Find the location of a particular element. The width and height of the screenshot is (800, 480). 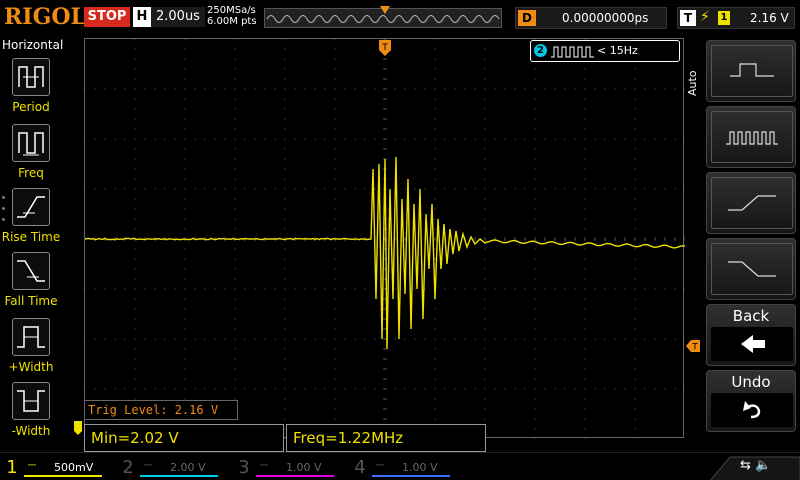

memory-depth: 6.00M pts is located at coordinates (232, 21).